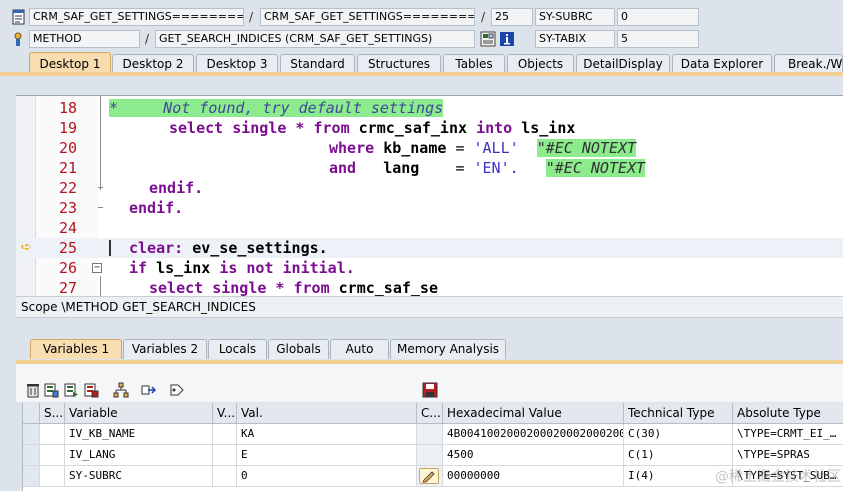 The height and width of the screenshot is (491, 843). I want to click on line-number: 19, so click(67, 128).